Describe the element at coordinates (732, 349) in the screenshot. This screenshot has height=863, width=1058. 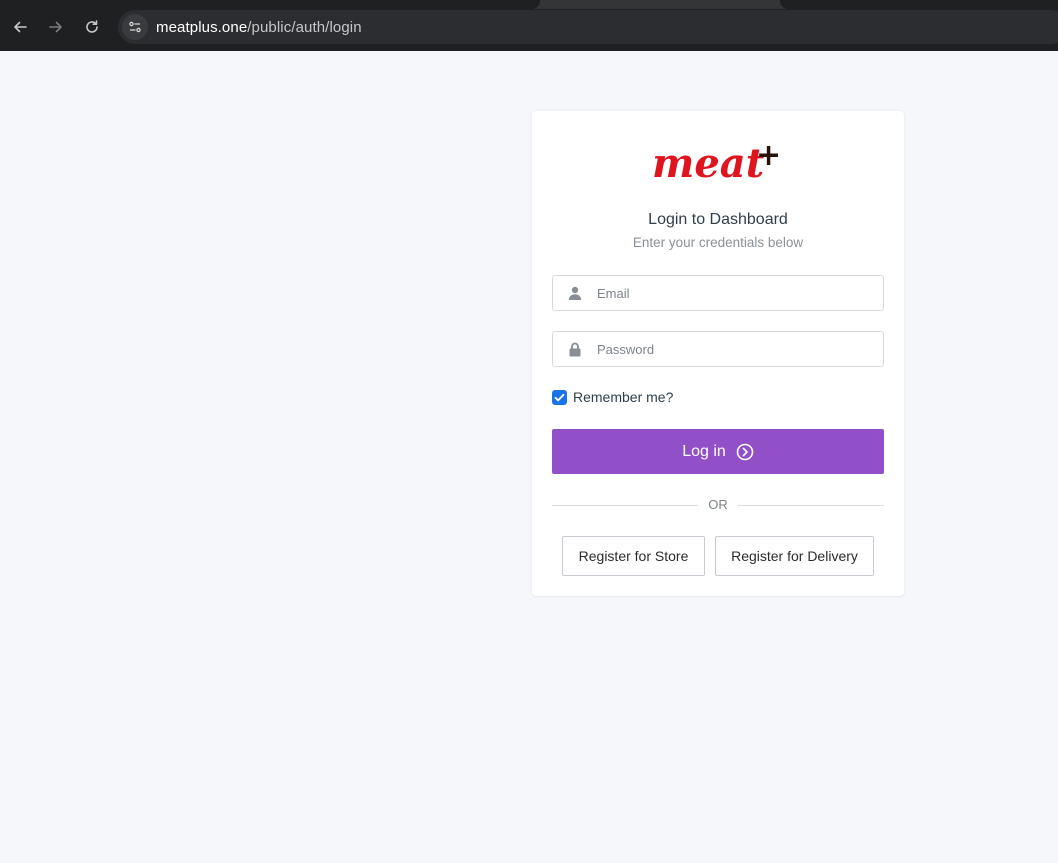
I see `password-input` at that location.